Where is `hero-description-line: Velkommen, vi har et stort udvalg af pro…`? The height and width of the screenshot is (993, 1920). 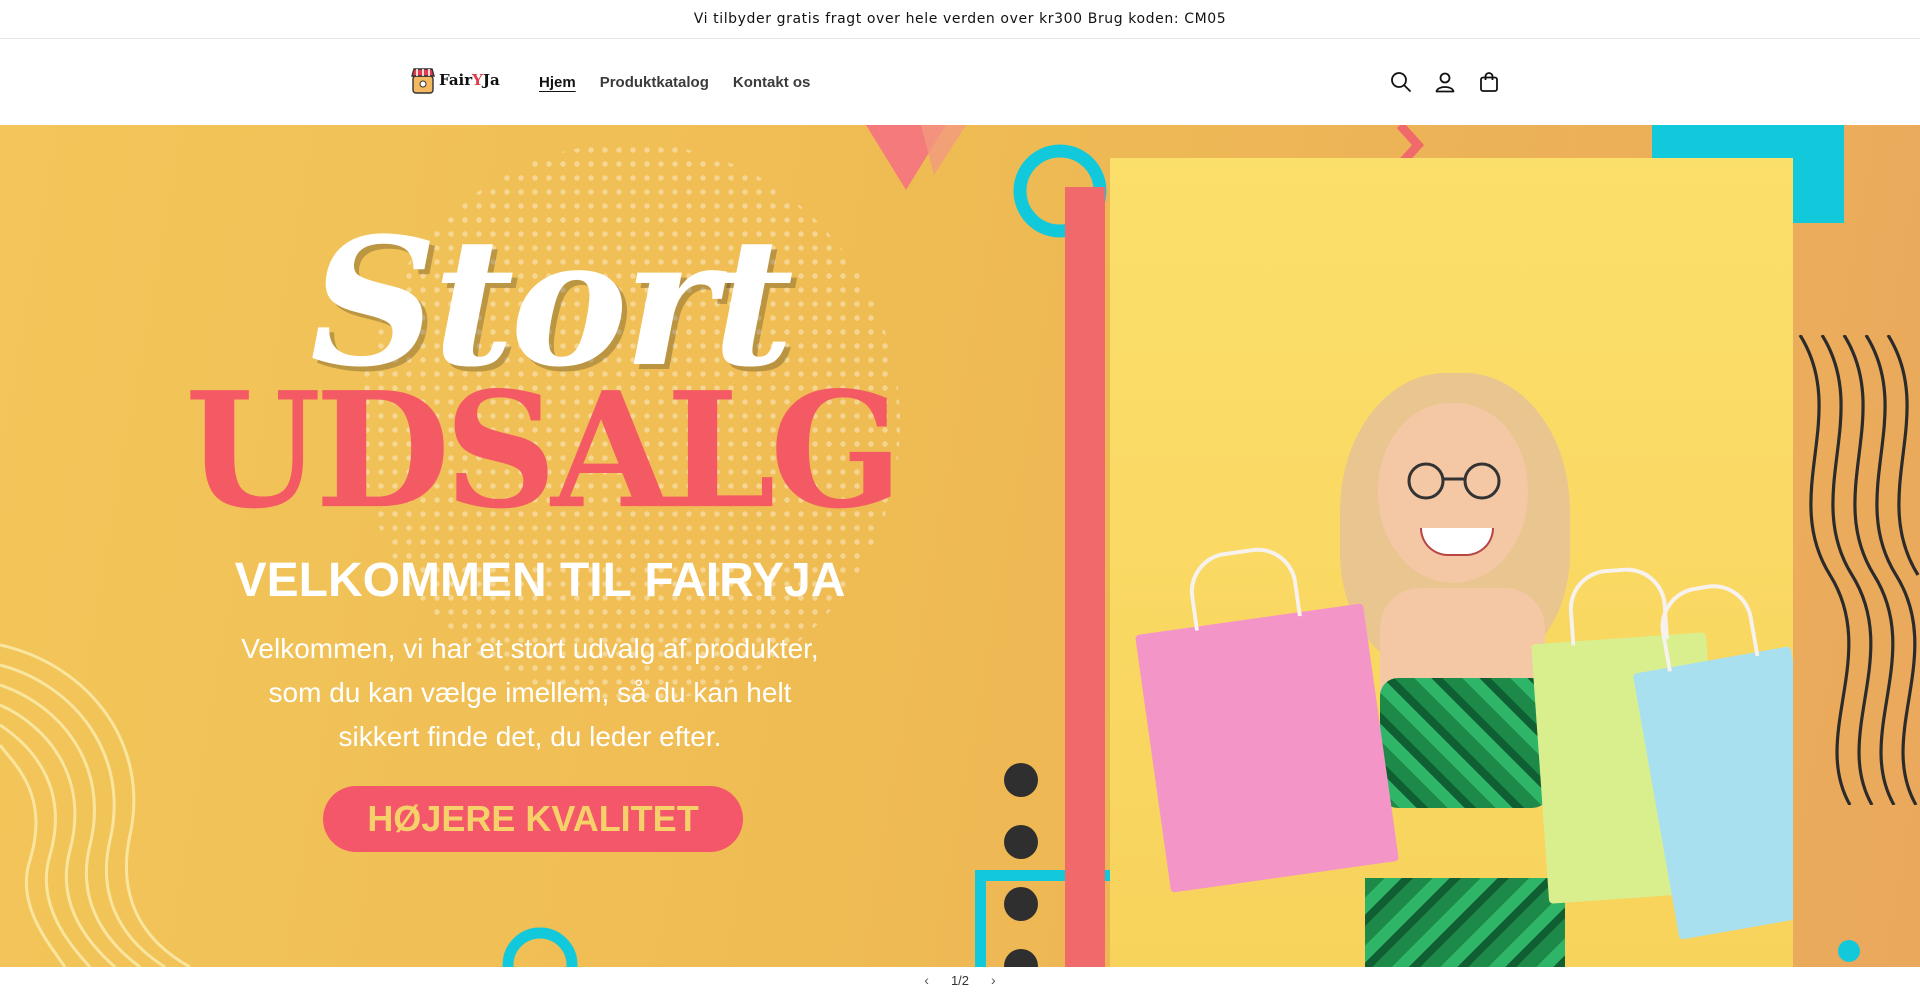
hero-description-line: Velkommen, vi har et stort udvalg af pro… is located at coordinates (530, 648).